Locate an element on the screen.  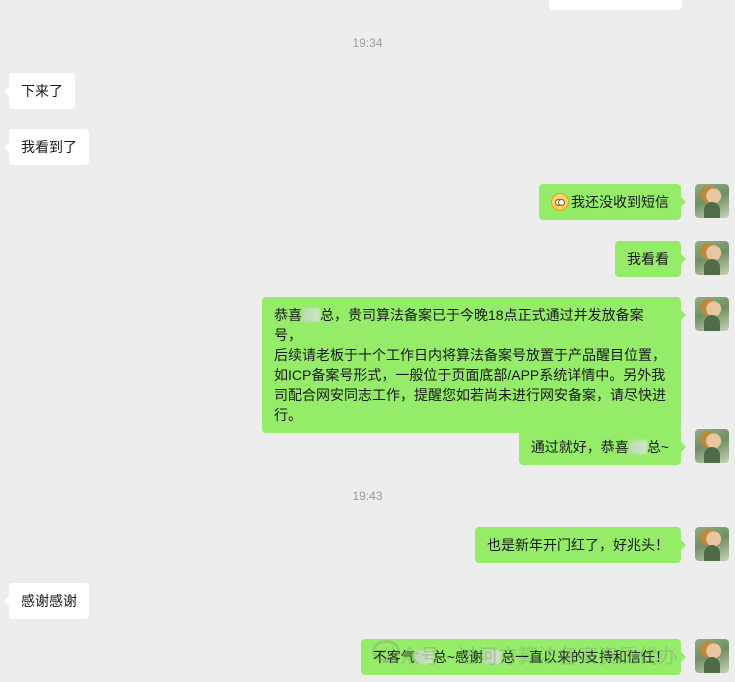
message-text: 我看看 is located at coordinates (648, 259).